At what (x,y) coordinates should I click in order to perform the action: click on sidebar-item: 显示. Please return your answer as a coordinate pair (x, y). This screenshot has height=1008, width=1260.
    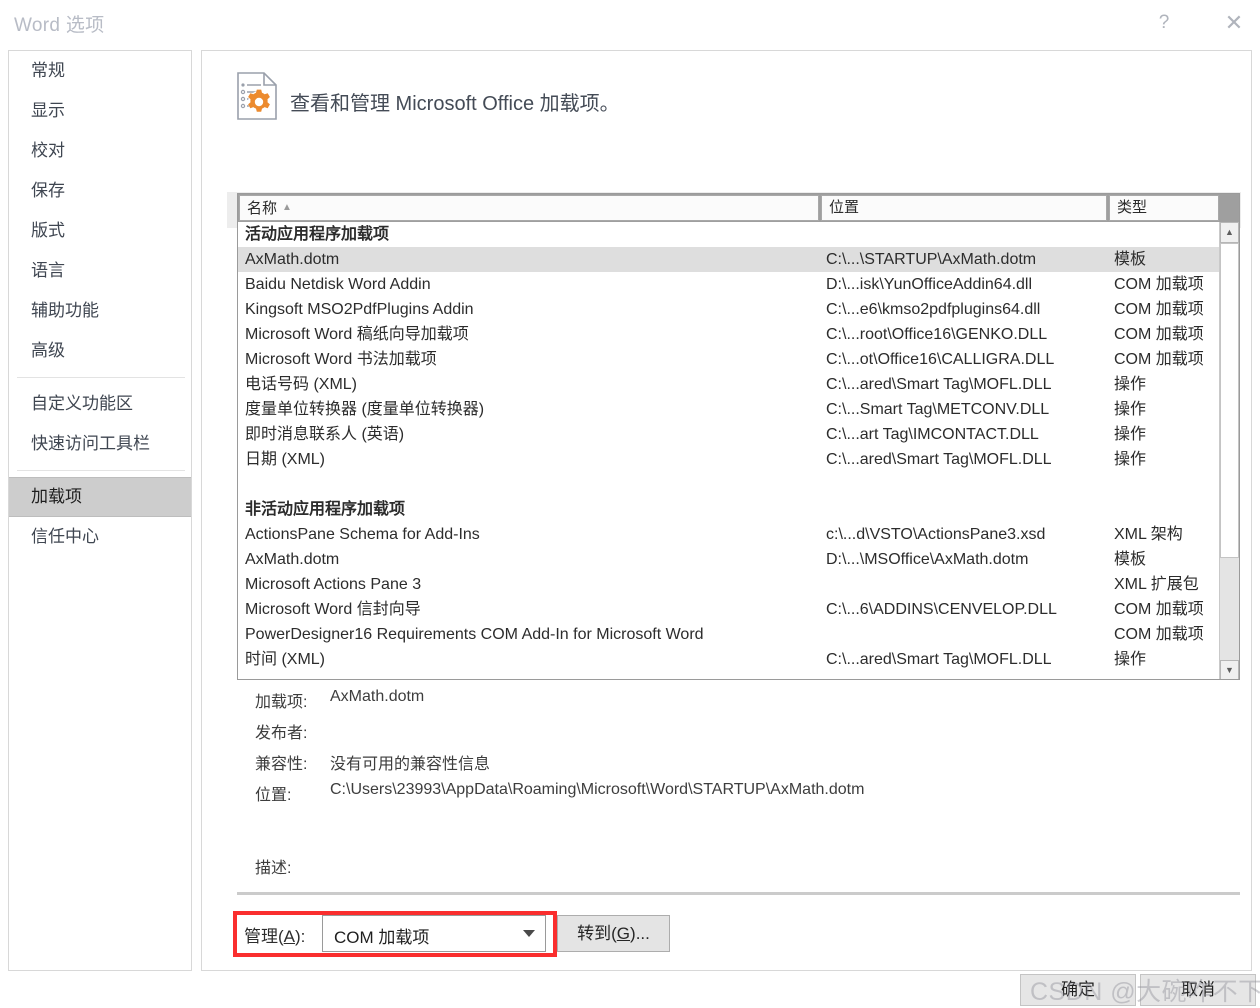
    Looking at the image, I should click on (100, 111).